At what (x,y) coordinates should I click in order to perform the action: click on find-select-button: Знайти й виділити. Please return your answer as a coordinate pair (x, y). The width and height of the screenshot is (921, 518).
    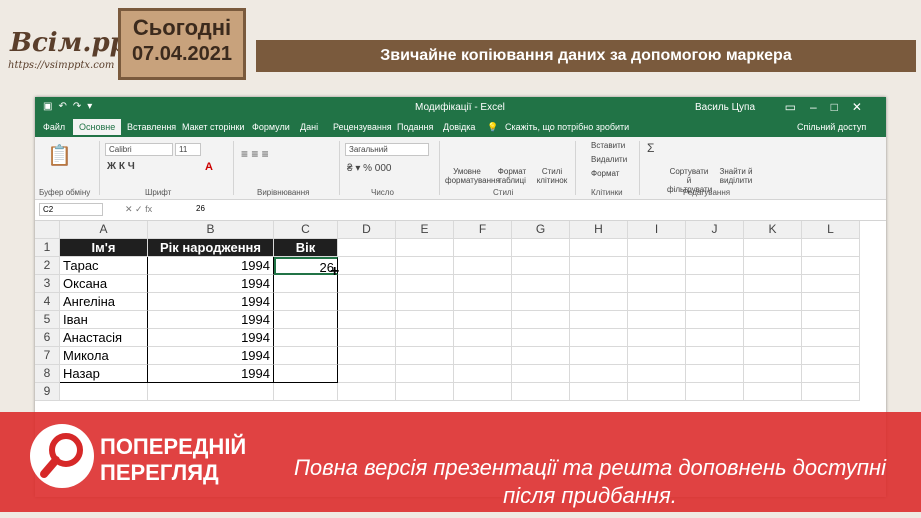
    Looking at the image, I should click on (736, 176).